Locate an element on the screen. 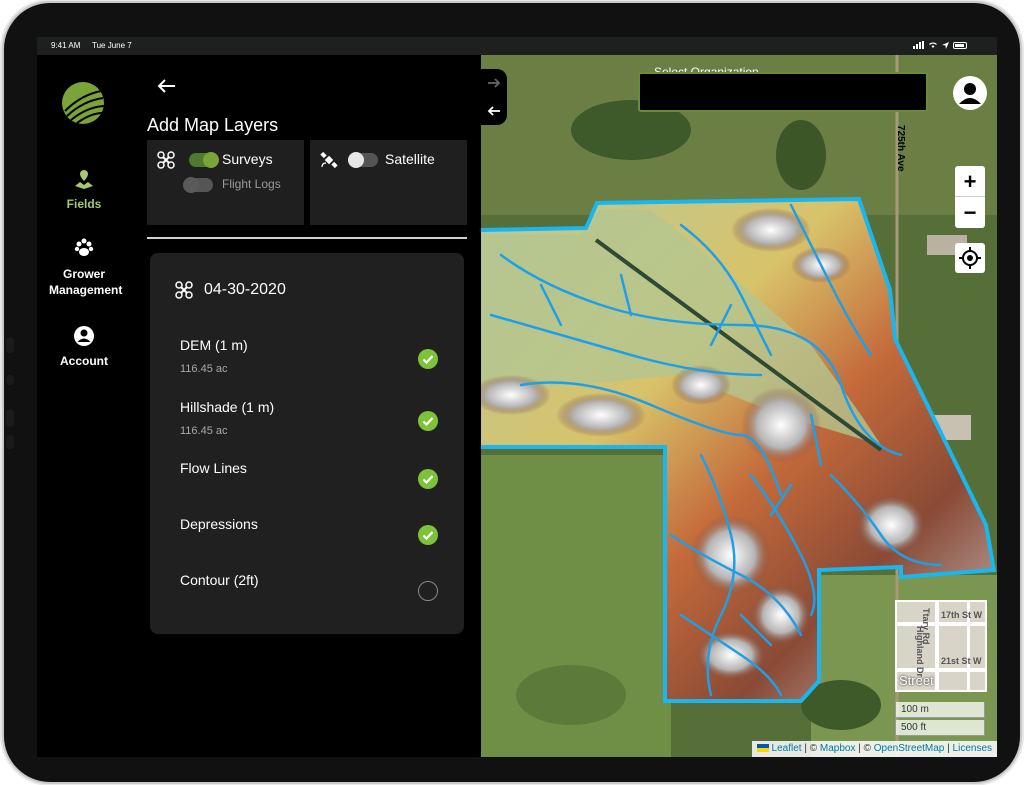 The height and width of the screenshot is (785, 1024). satellite-icon is located at coordinates (329, 160).